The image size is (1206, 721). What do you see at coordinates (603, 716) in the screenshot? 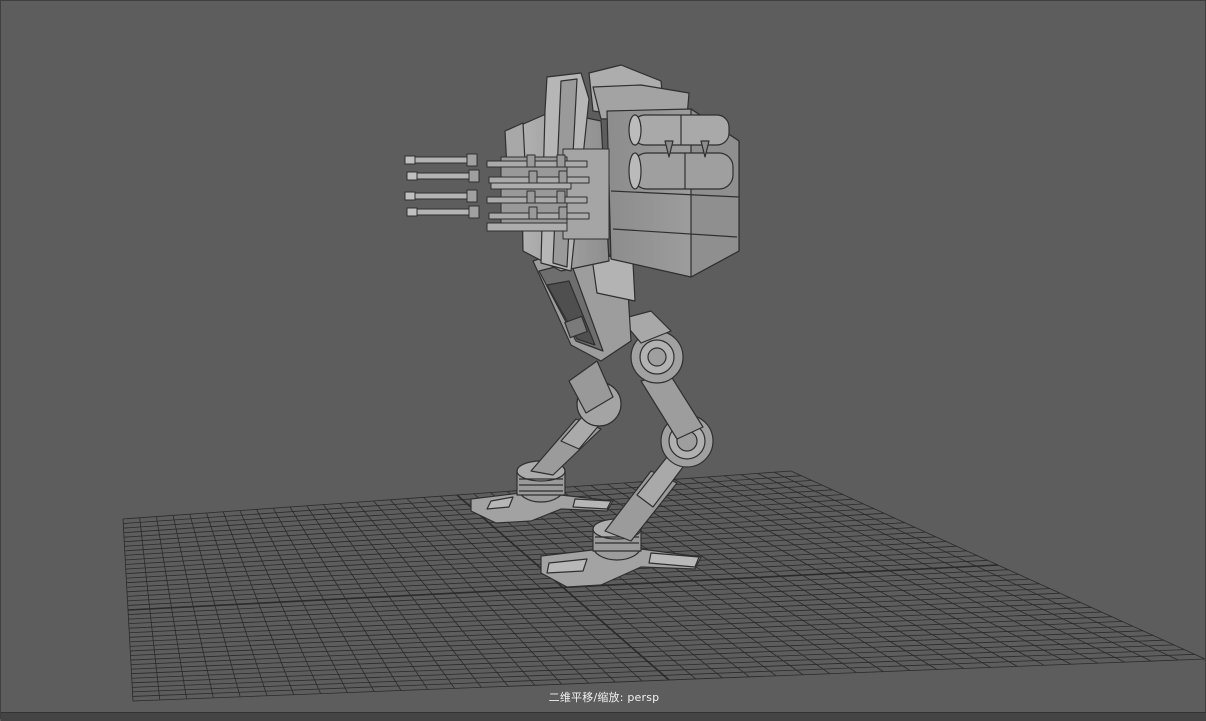
I see `viewport-bottom-bar` at bounding box center [603, 716].